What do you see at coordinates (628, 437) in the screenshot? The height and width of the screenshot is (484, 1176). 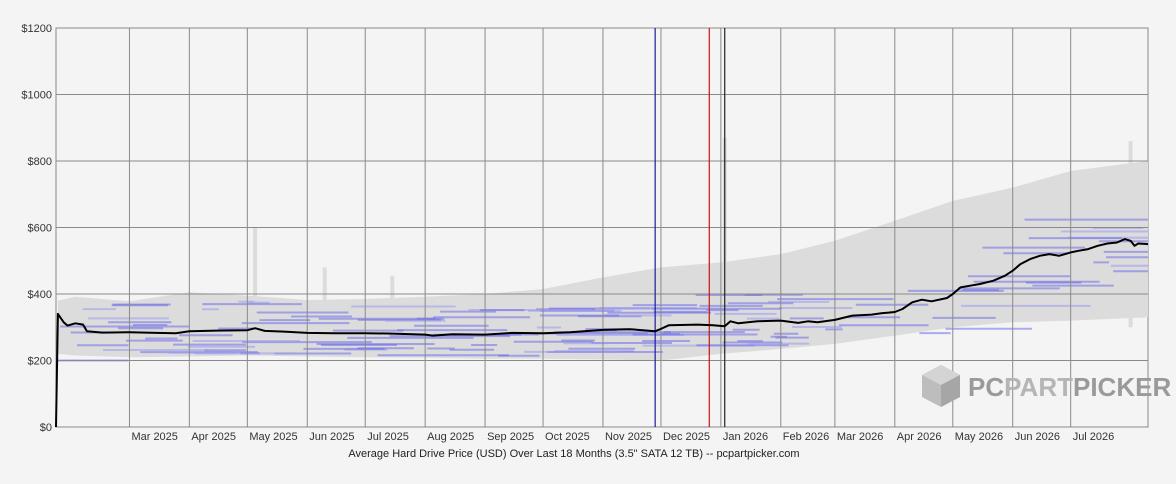 I see `x-tick-label: Nov 2025` at bounding box center [628, 437].